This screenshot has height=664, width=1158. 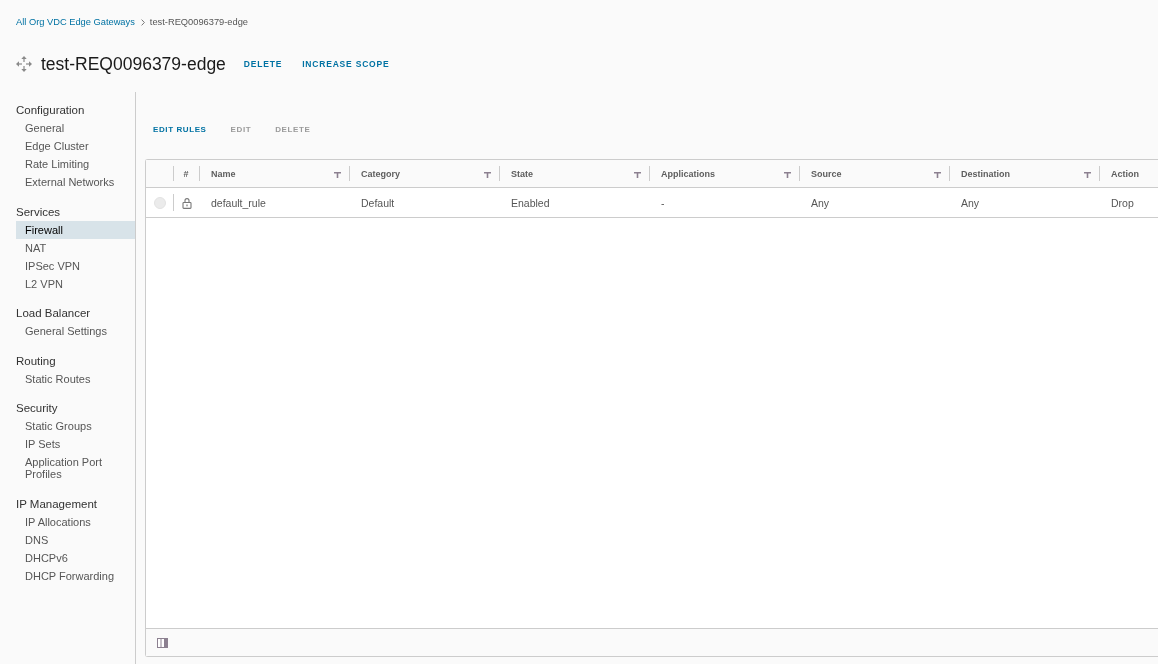 I want to click on header-action-button: DELETE, so click(x=263, y=64).